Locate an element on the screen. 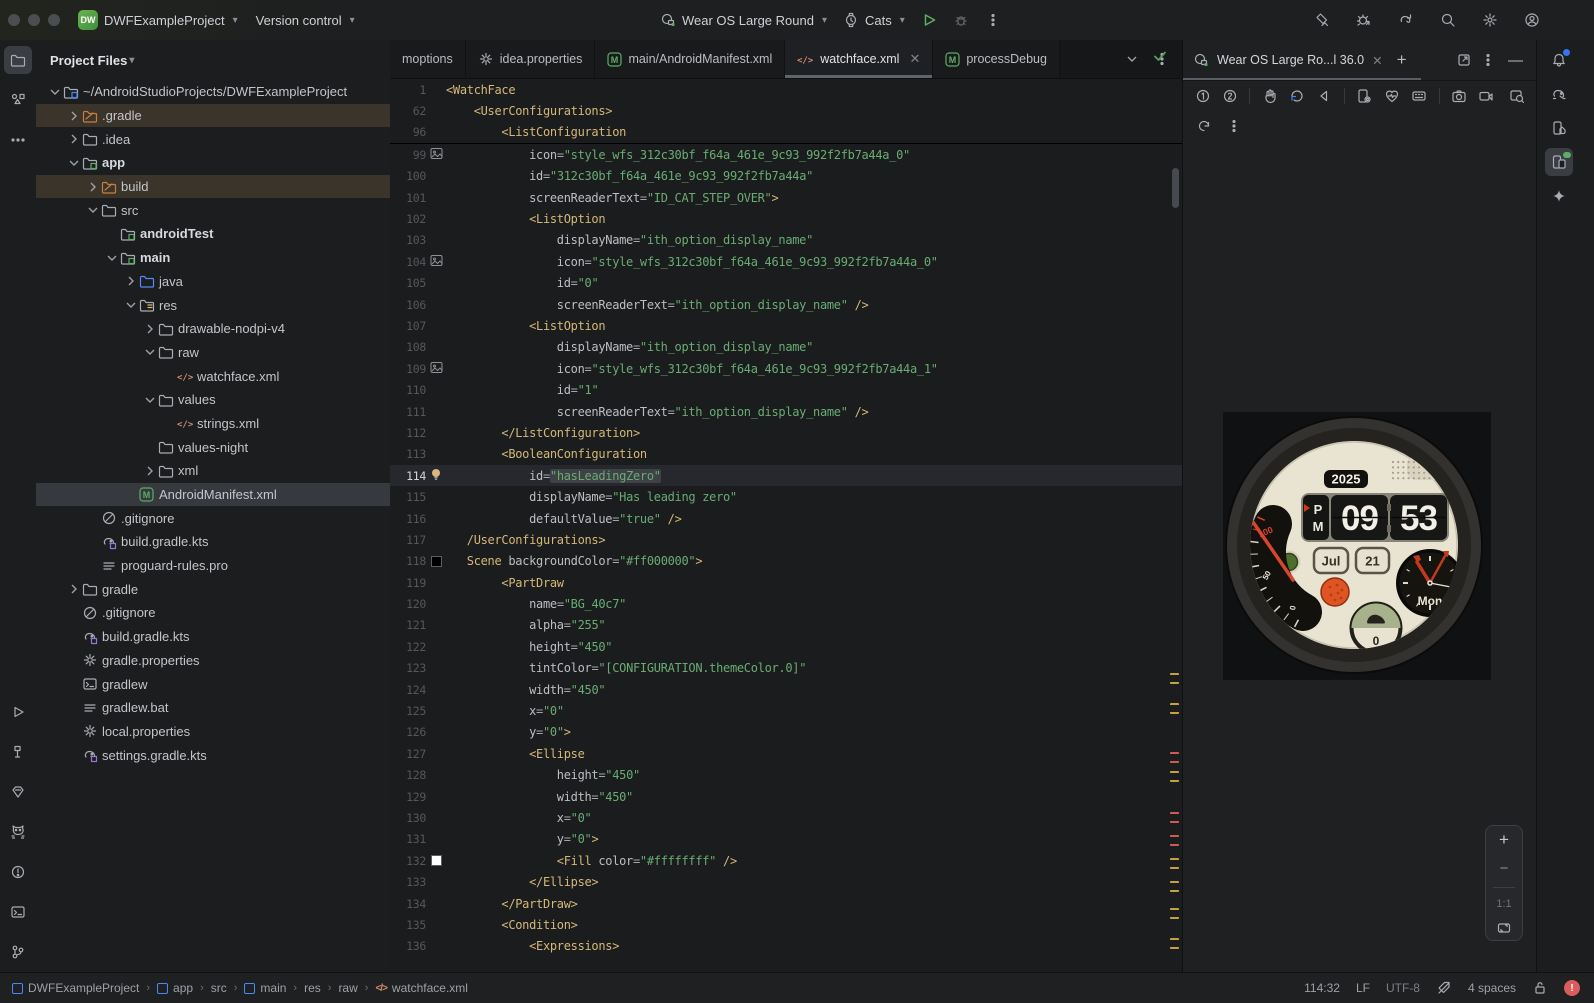 The image size is (1594, 1003). tree-item-gradlew-bat: gradlew.bat is located at coordinates (213, 708).